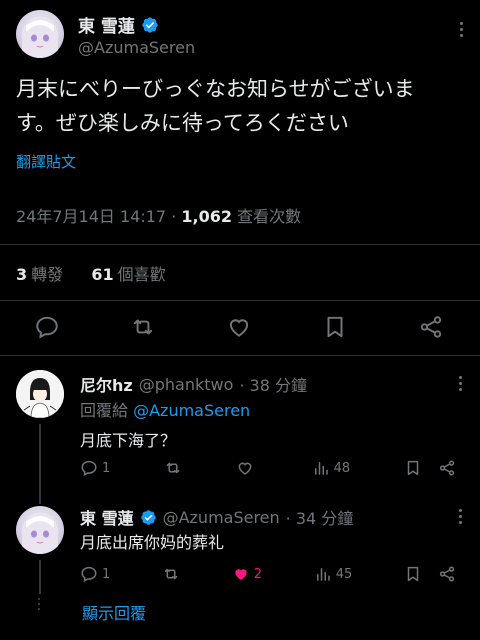  What do you see at coordinates (186, 384) in the screenshot?
I see `reply1-author-handle: @phanktwo` at bounding box center [186, 384].